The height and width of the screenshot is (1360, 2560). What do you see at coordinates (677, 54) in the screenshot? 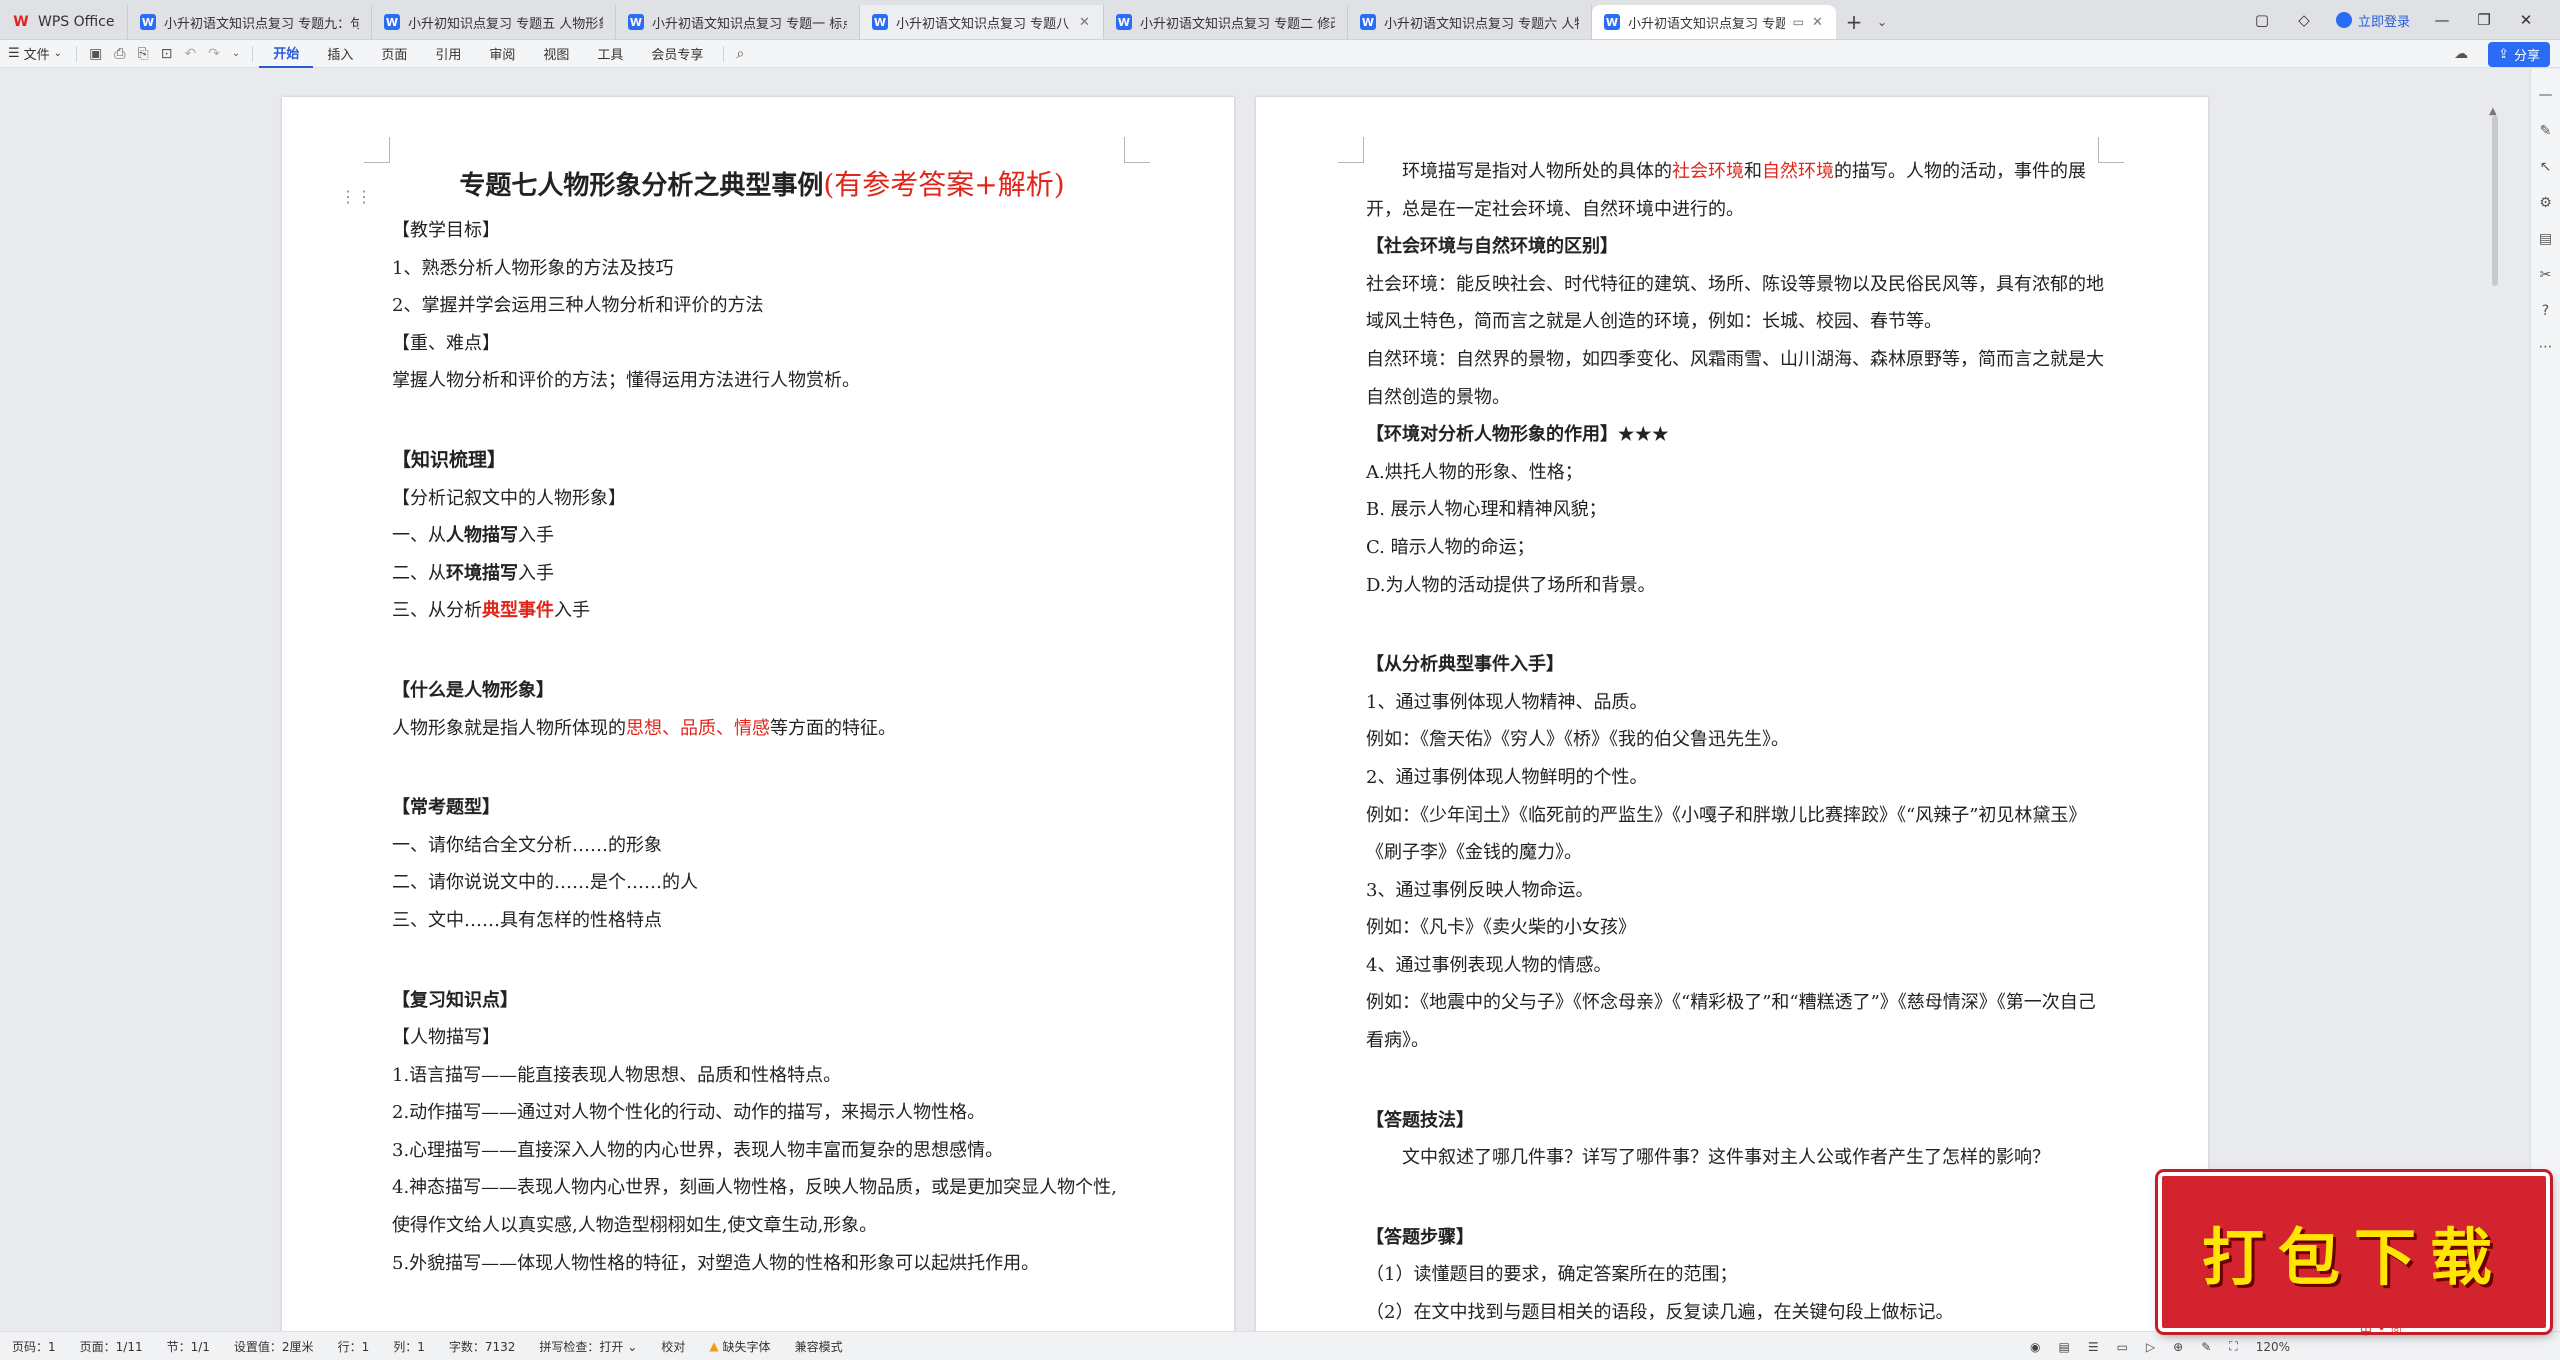
I see `tab-member: 会员专享` at bounding box center [677, 54].